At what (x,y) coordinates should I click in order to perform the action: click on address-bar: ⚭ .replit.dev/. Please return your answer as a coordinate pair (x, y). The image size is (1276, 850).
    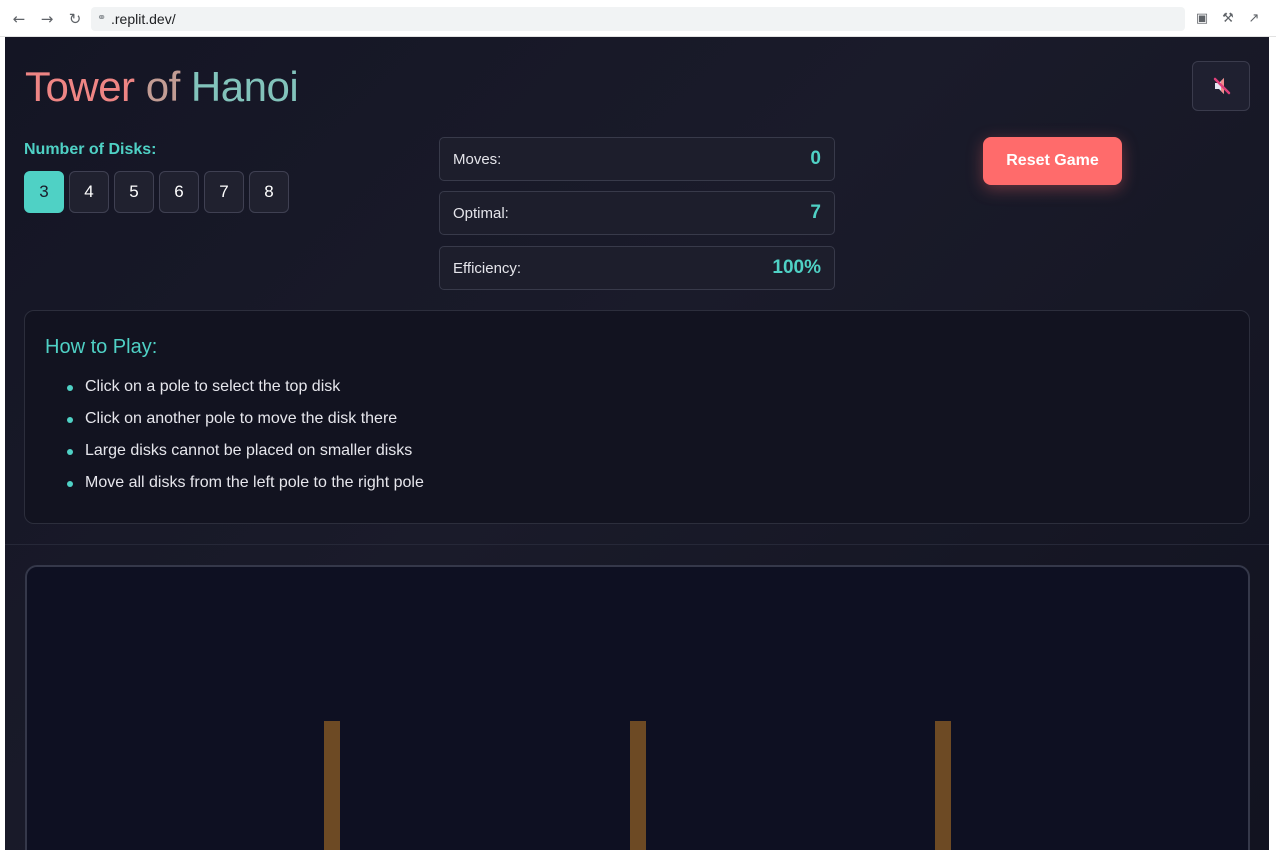
    Looking at the image, I should click on (638, 19).